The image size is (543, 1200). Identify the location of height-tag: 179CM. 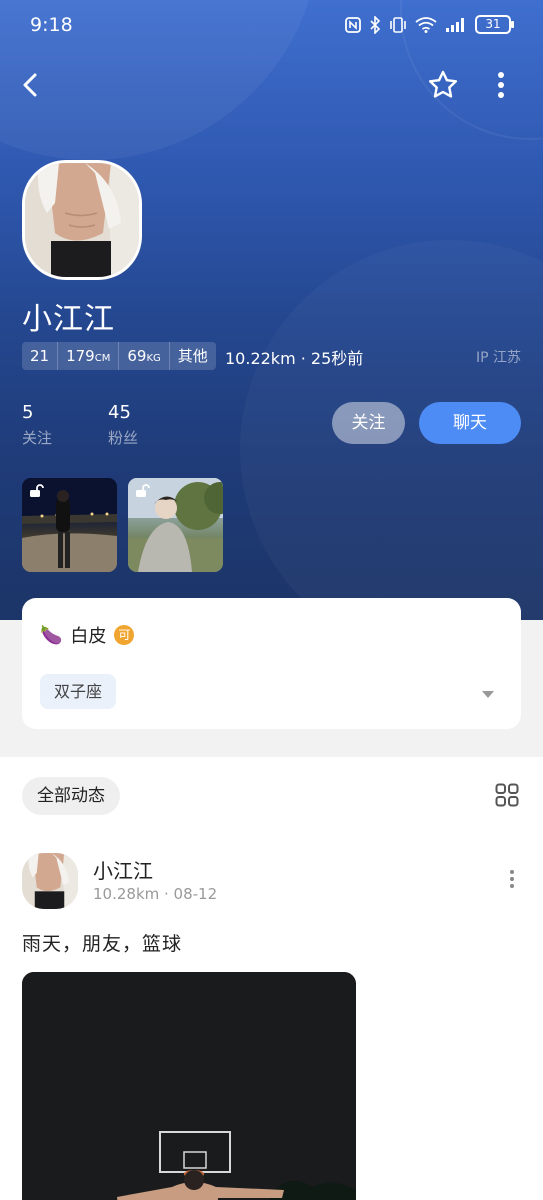
(89, 356).